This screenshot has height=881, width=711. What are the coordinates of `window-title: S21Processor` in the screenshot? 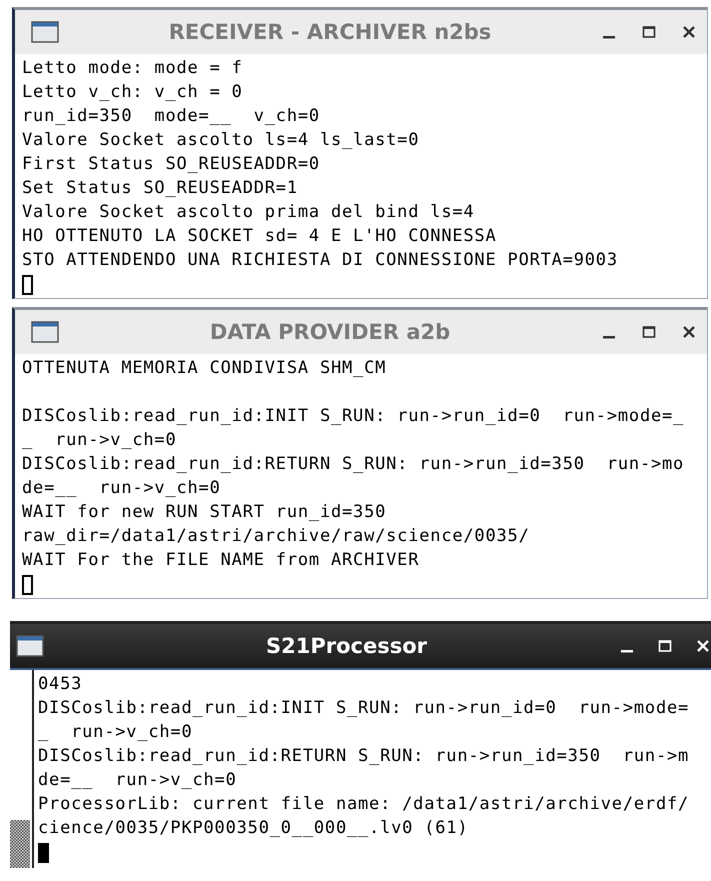 It's located at (346, 646).